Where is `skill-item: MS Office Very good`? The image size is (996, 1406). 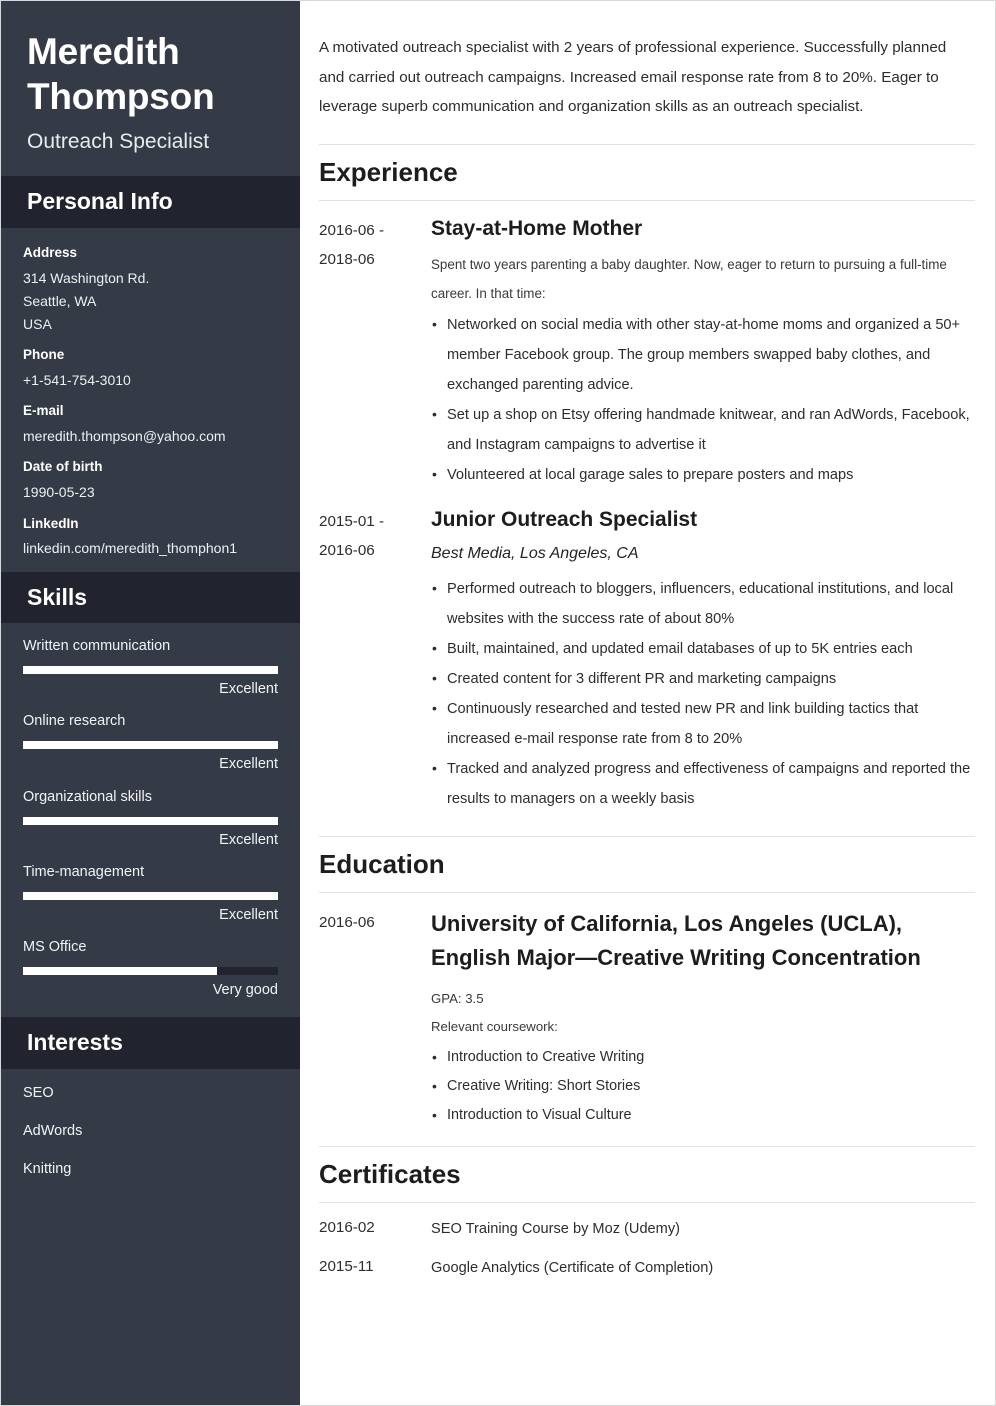
skill-item: MS Office Very good is located at coordinates (150, 968).